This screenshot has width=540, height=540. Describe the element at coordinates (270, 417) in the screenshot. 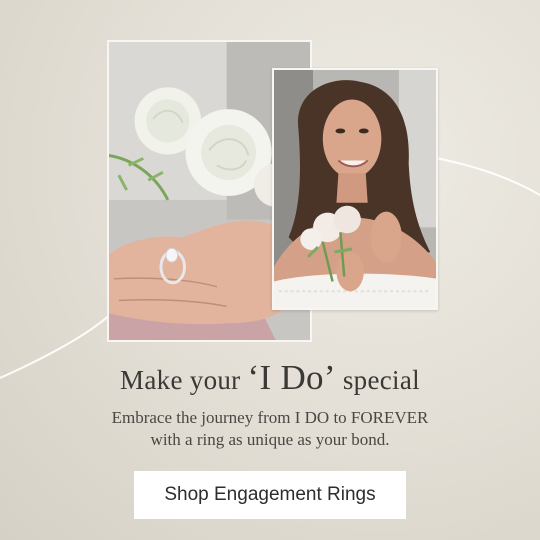

I see `subtext-line-1: Embrace the journey from I DO to FOREVER` at that location.